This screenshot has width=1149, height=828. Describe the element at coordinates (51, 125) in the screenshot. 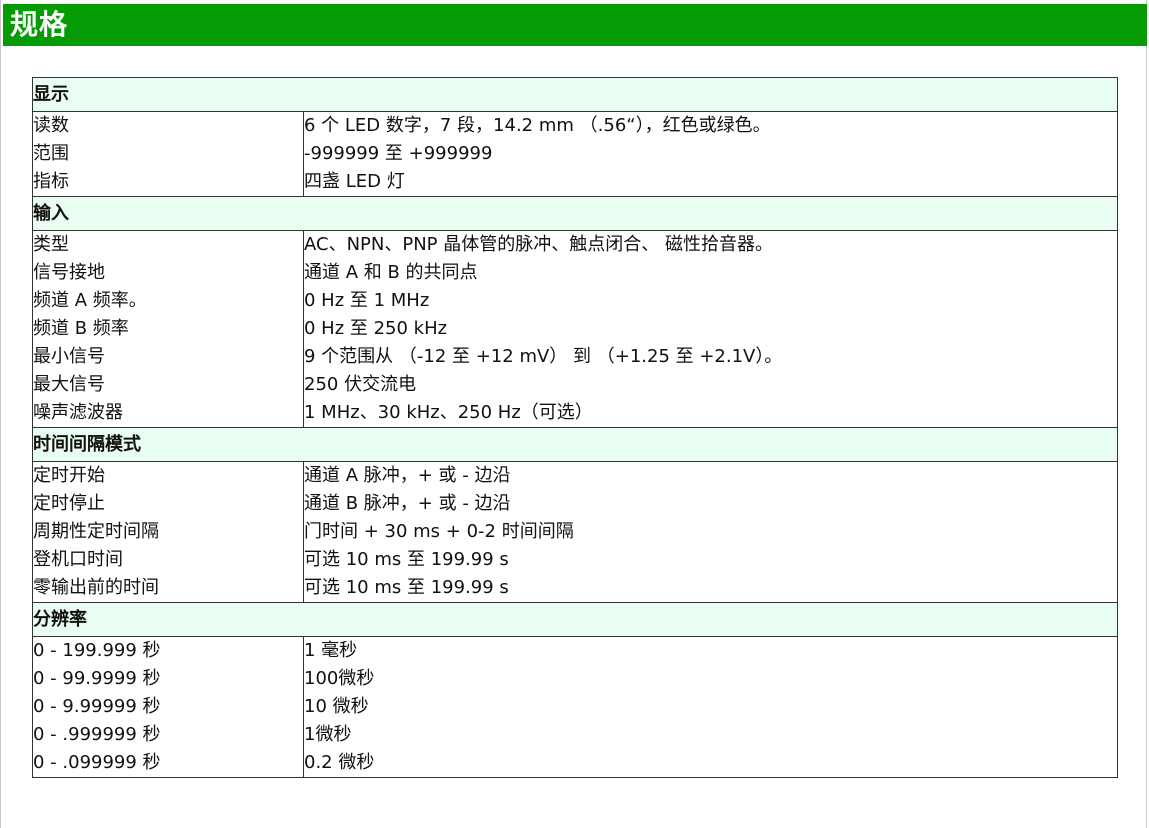

I see `spec-label: 读数` at that location.